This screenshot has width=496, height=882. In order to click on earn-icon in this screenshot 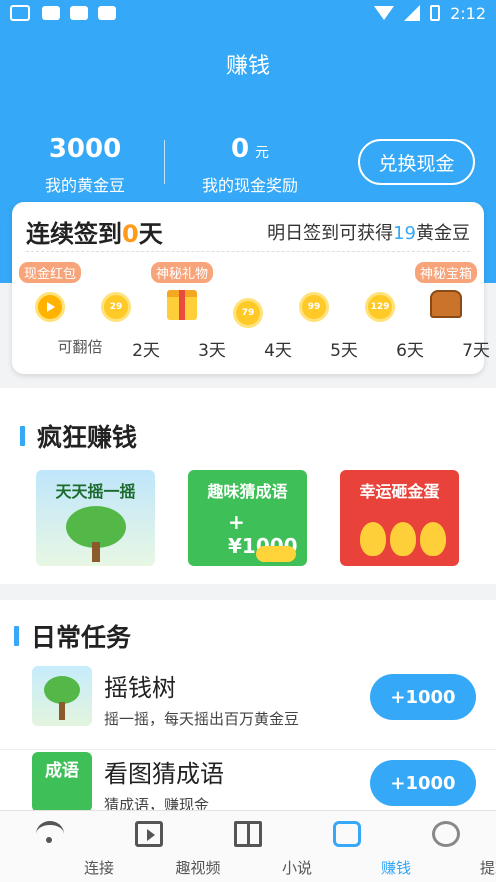, I will do `click(346, 834)`.